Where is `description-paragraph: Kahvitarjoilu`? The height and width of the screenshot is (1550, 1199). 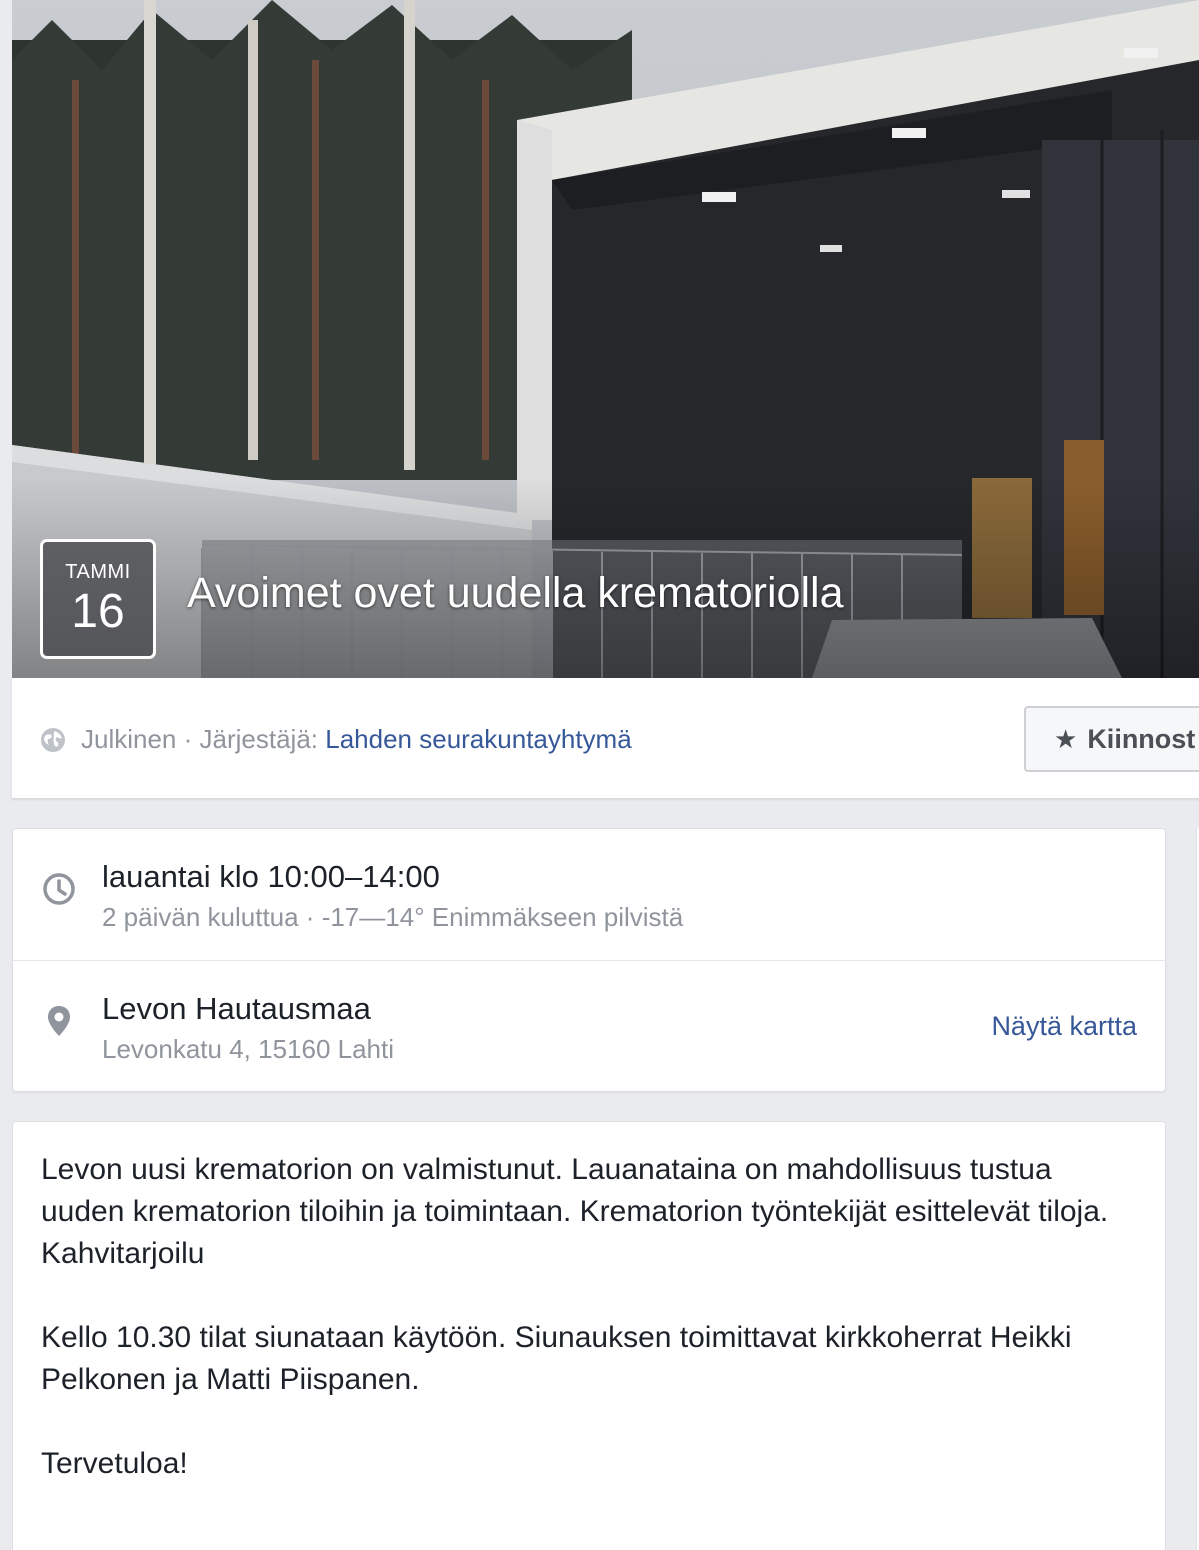 description-paragraph: Kahvitarjoilu is located at coordinates (123, 1253).